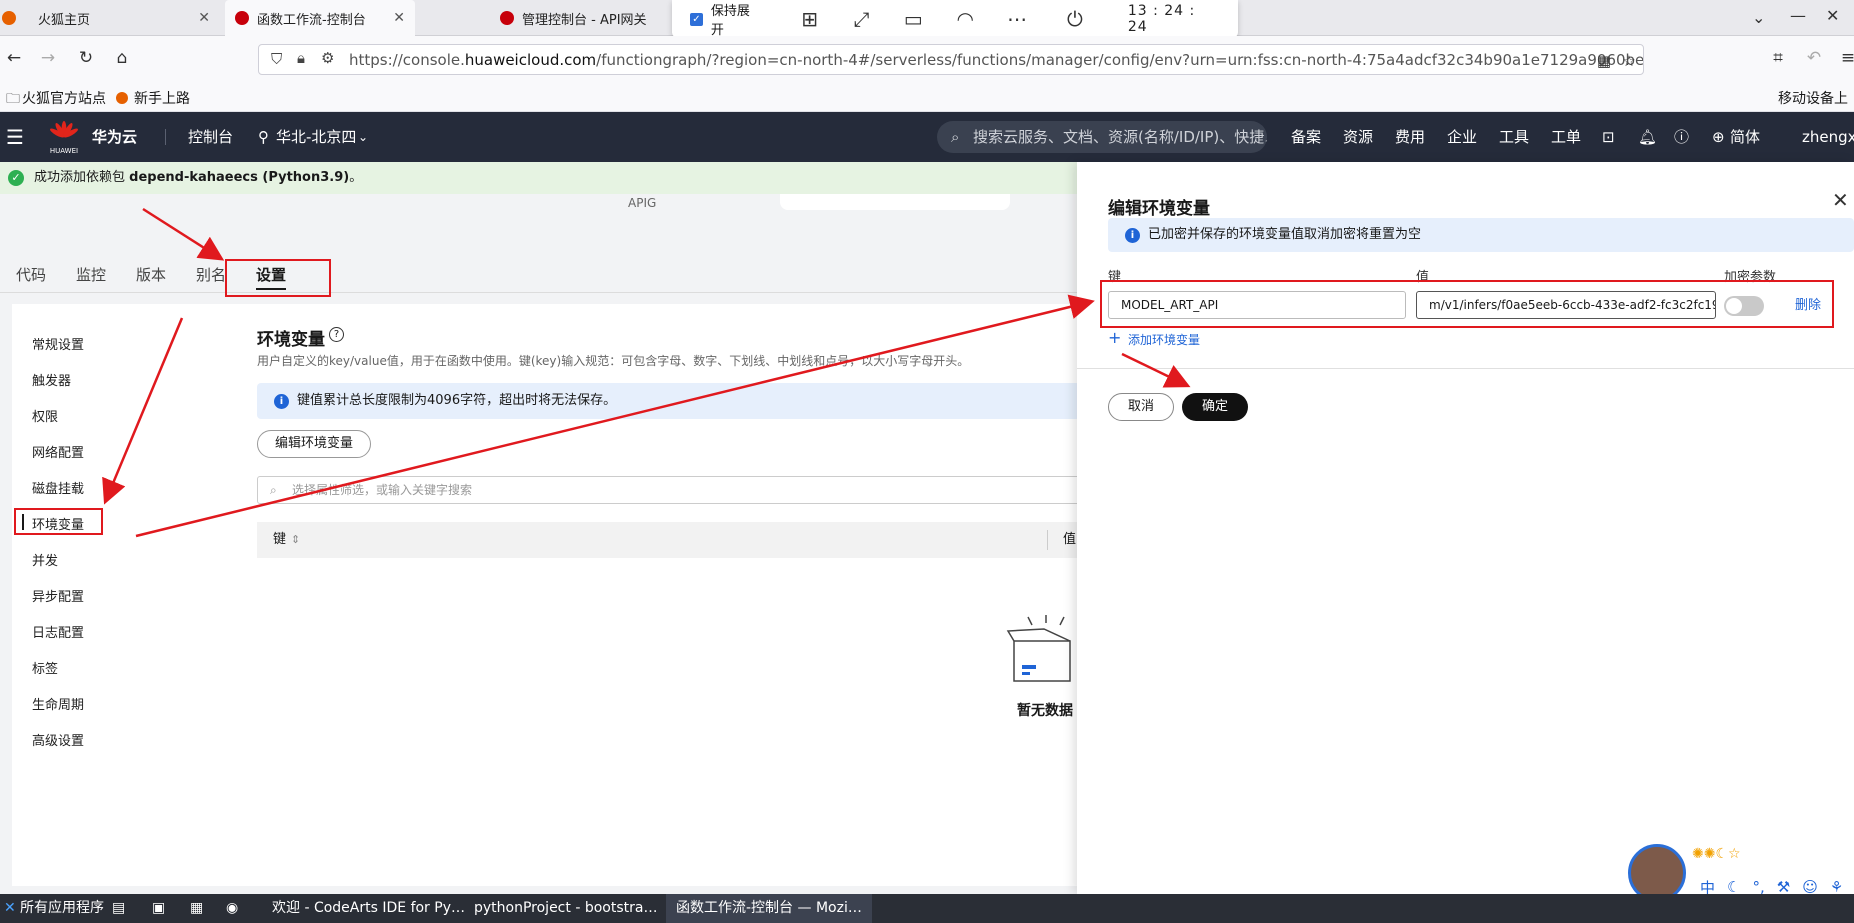 The height and width of the screenshot is (923, 1854). I want to click on folder-icon: ▦, so click(196, 908).